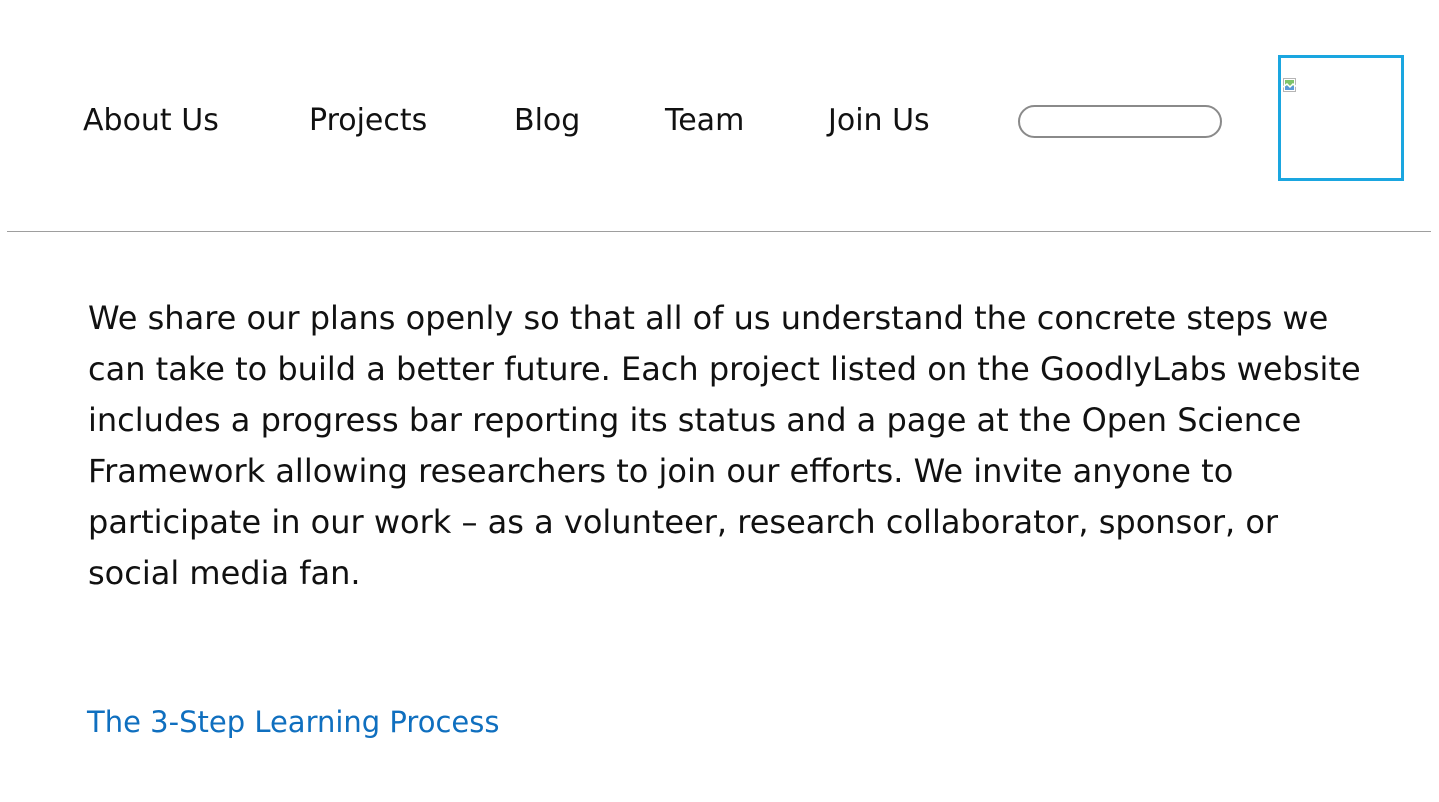 This screenshot has width=1439, height=802. Describe the element at coordinates (151, 121) in the screenshot. I see `nav-link-about-us: About Us` at that location.